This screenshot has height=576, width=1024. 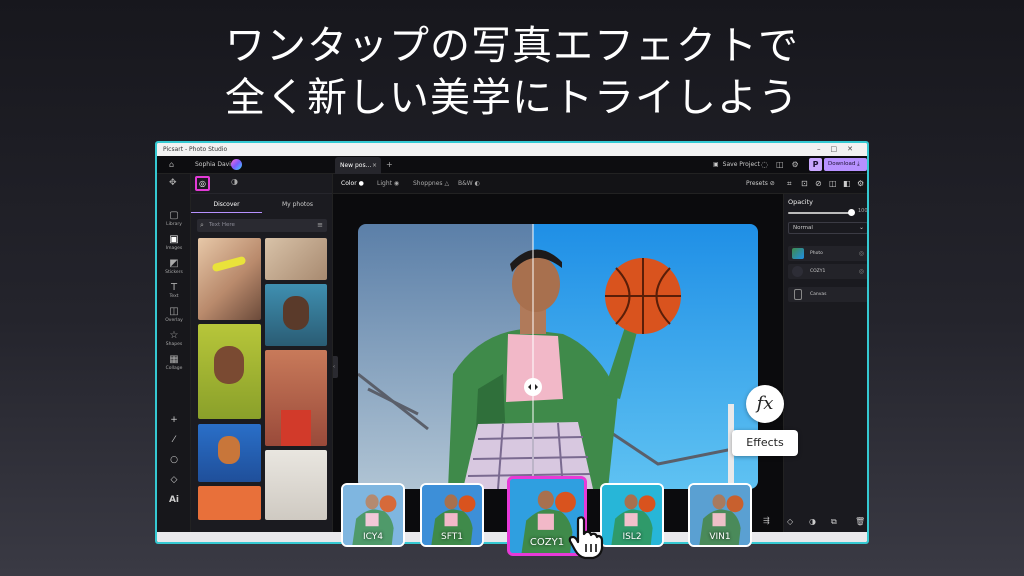 What do you see at coordinates (818, 294) in the screenshot?
I see `layer-label: Canvas` at bounding box center [818, 294].